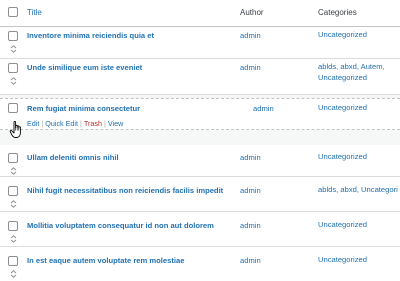  I want to click on post-title-link: Ullam deleniti omnis nihil, so click(73, 157).